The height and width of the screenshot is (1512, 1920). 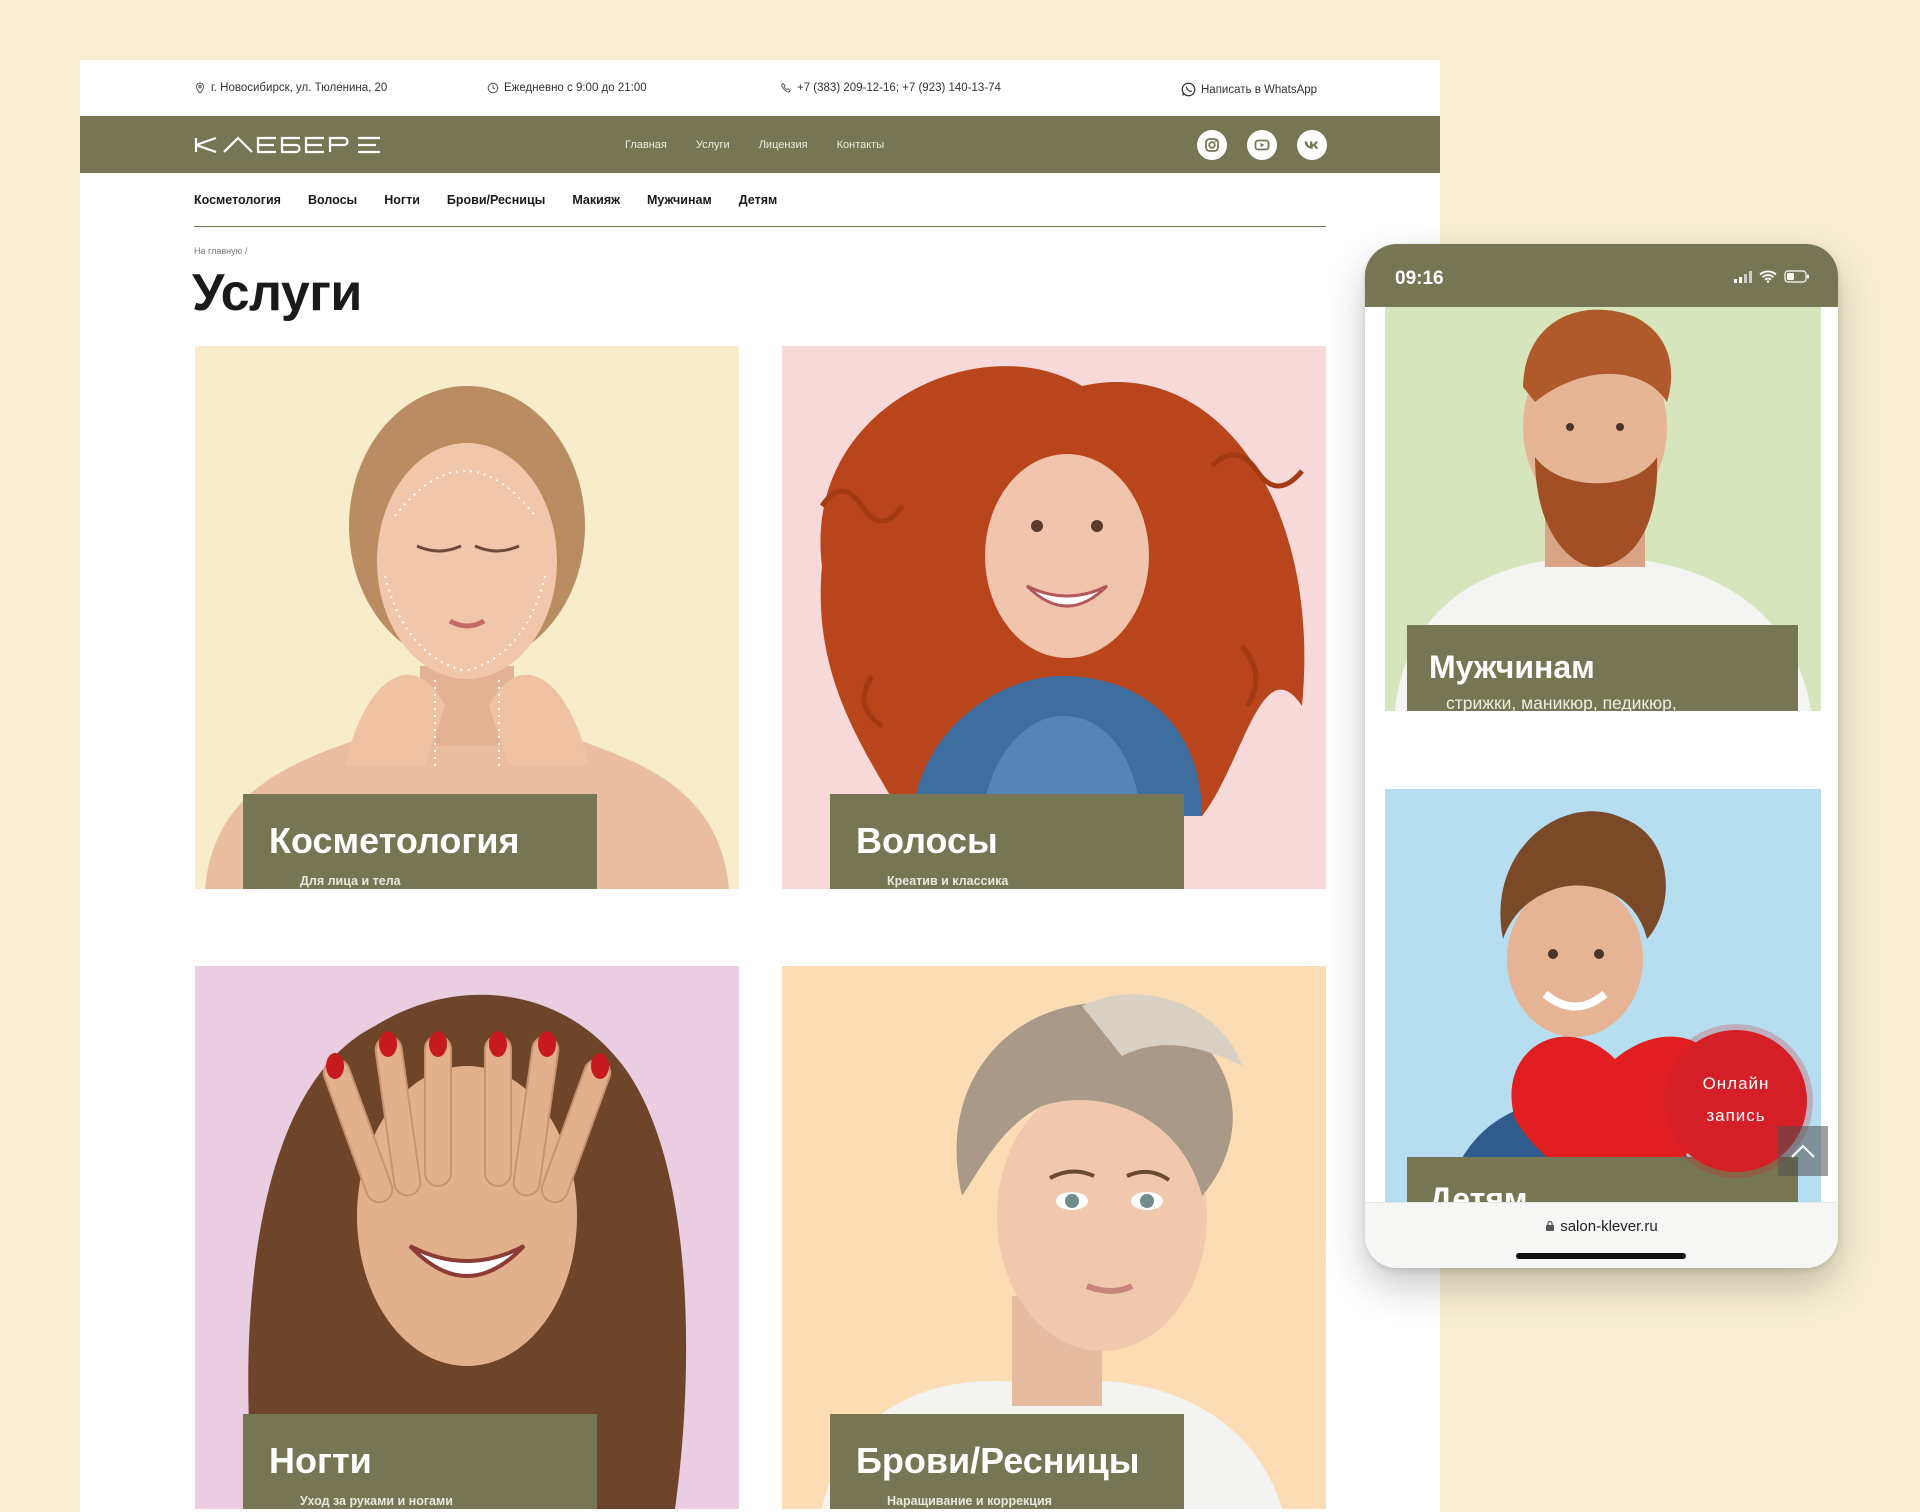 I want to click on category-nails: Ногти, so click(x=402, y=200).